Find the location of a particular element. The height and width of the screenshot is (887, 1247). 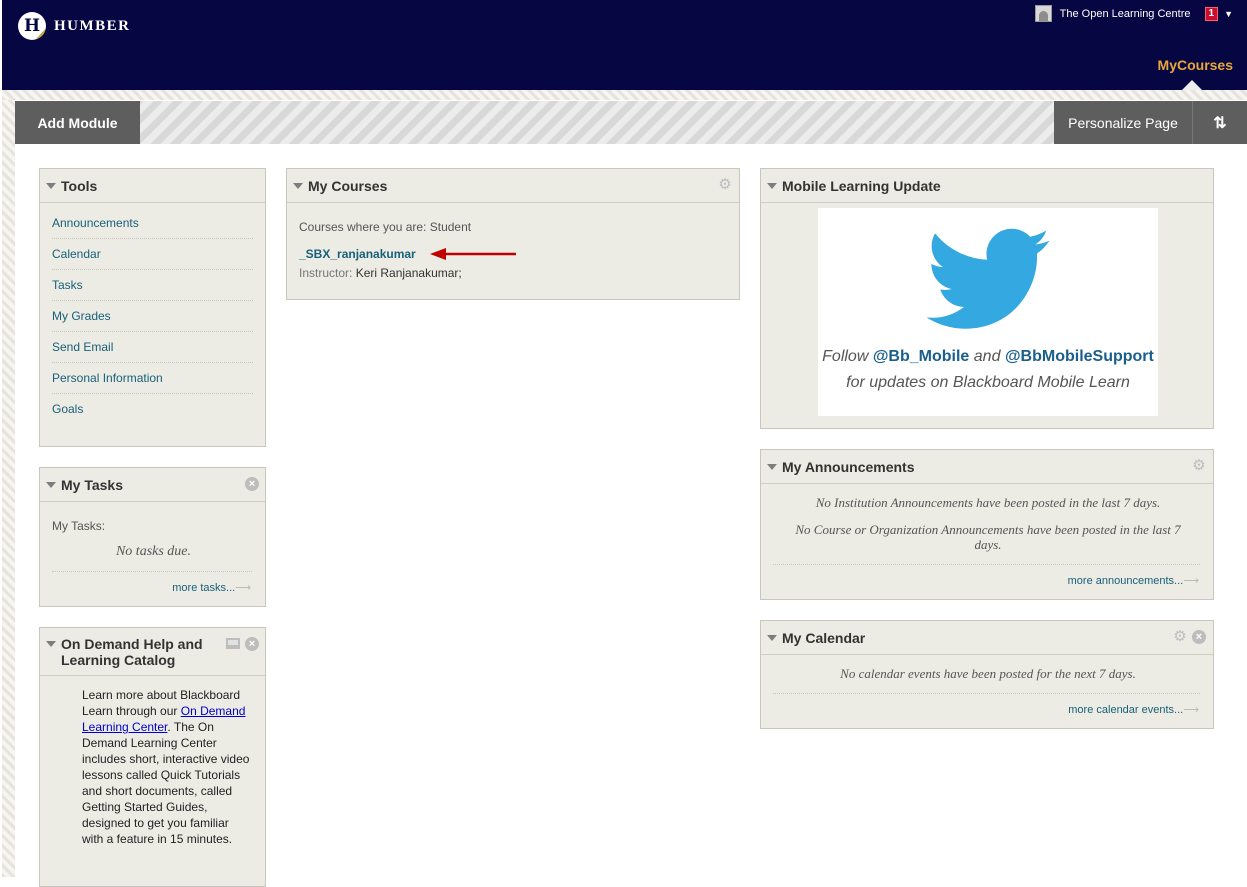

tool-link-calendar: Calendar is located at coordinates (152, 254).